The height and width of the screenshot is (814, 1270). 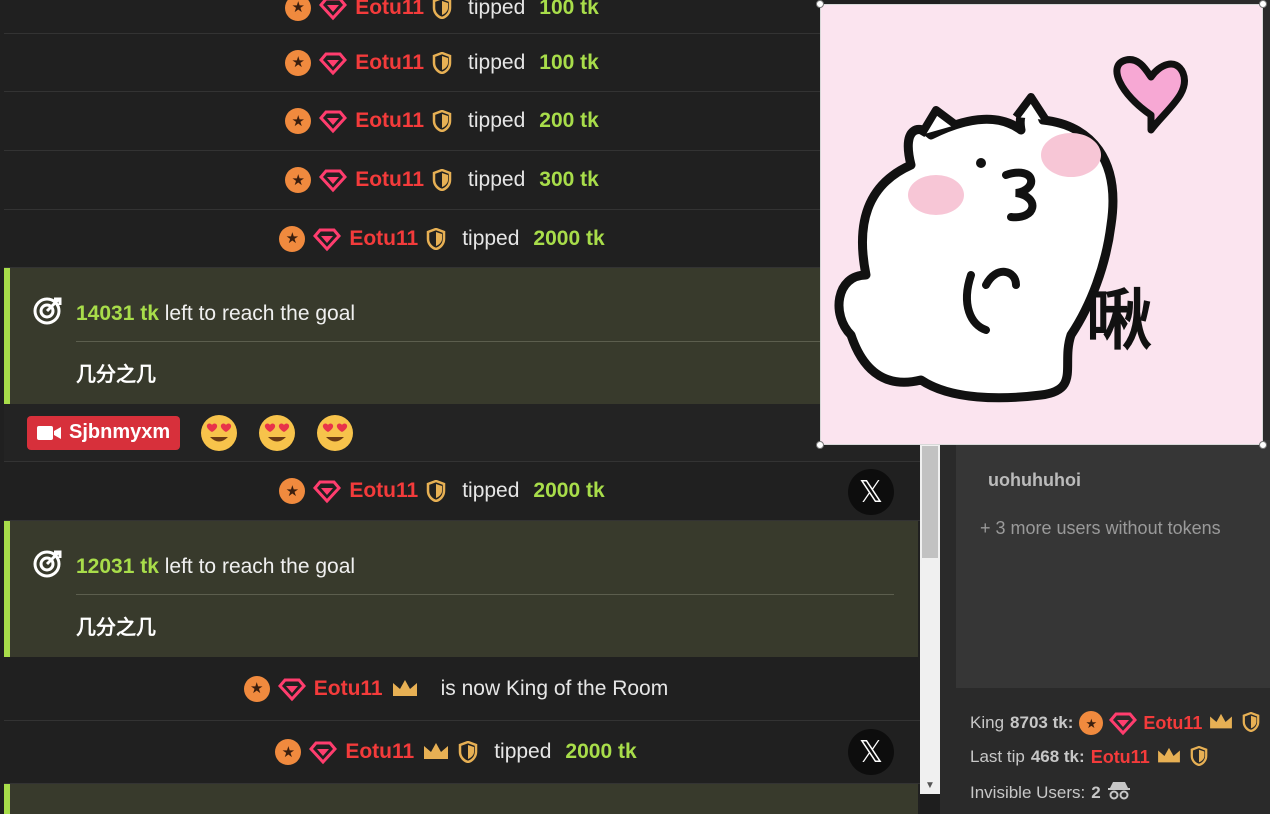 I want to click on king-username: Eotu11, so click(x=1172, y=723).